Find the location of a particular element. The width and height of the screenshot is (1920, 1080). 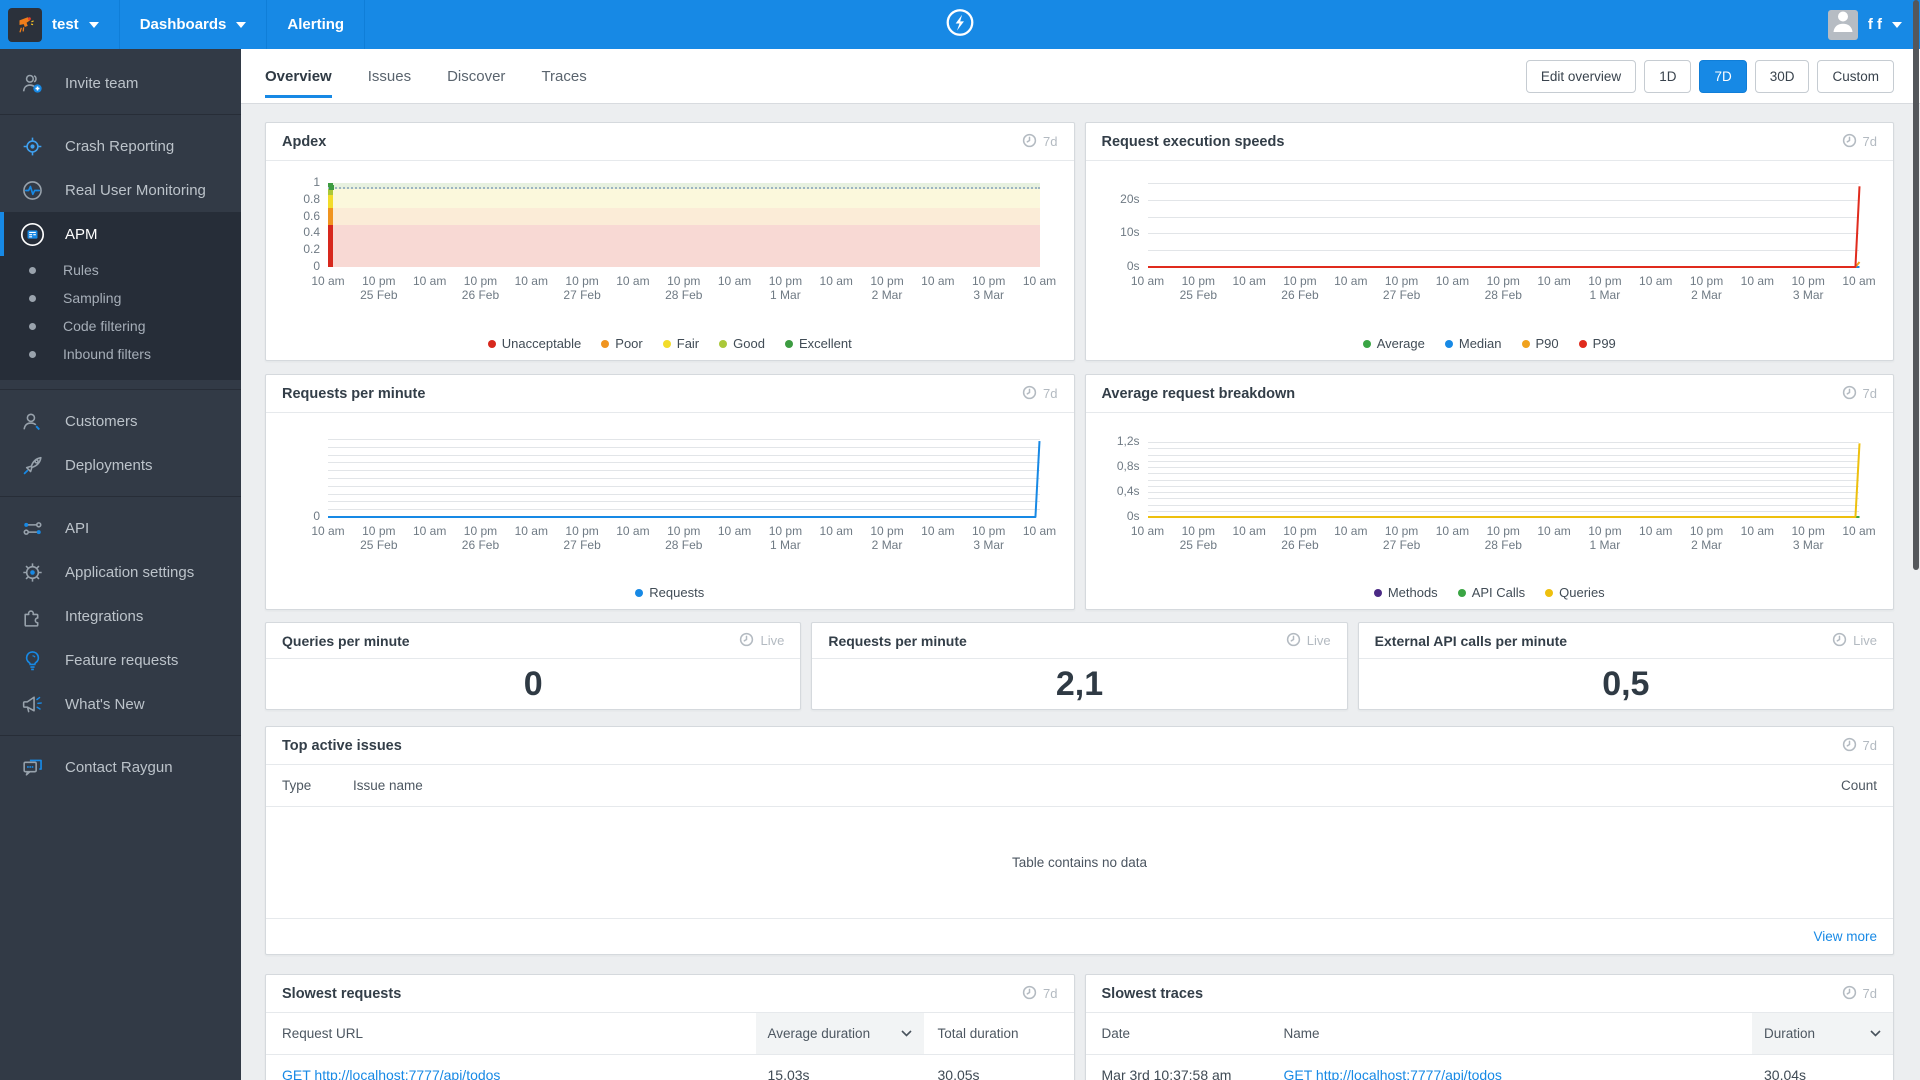

legend-item-average: Average is located at coordinates (1393, 343).